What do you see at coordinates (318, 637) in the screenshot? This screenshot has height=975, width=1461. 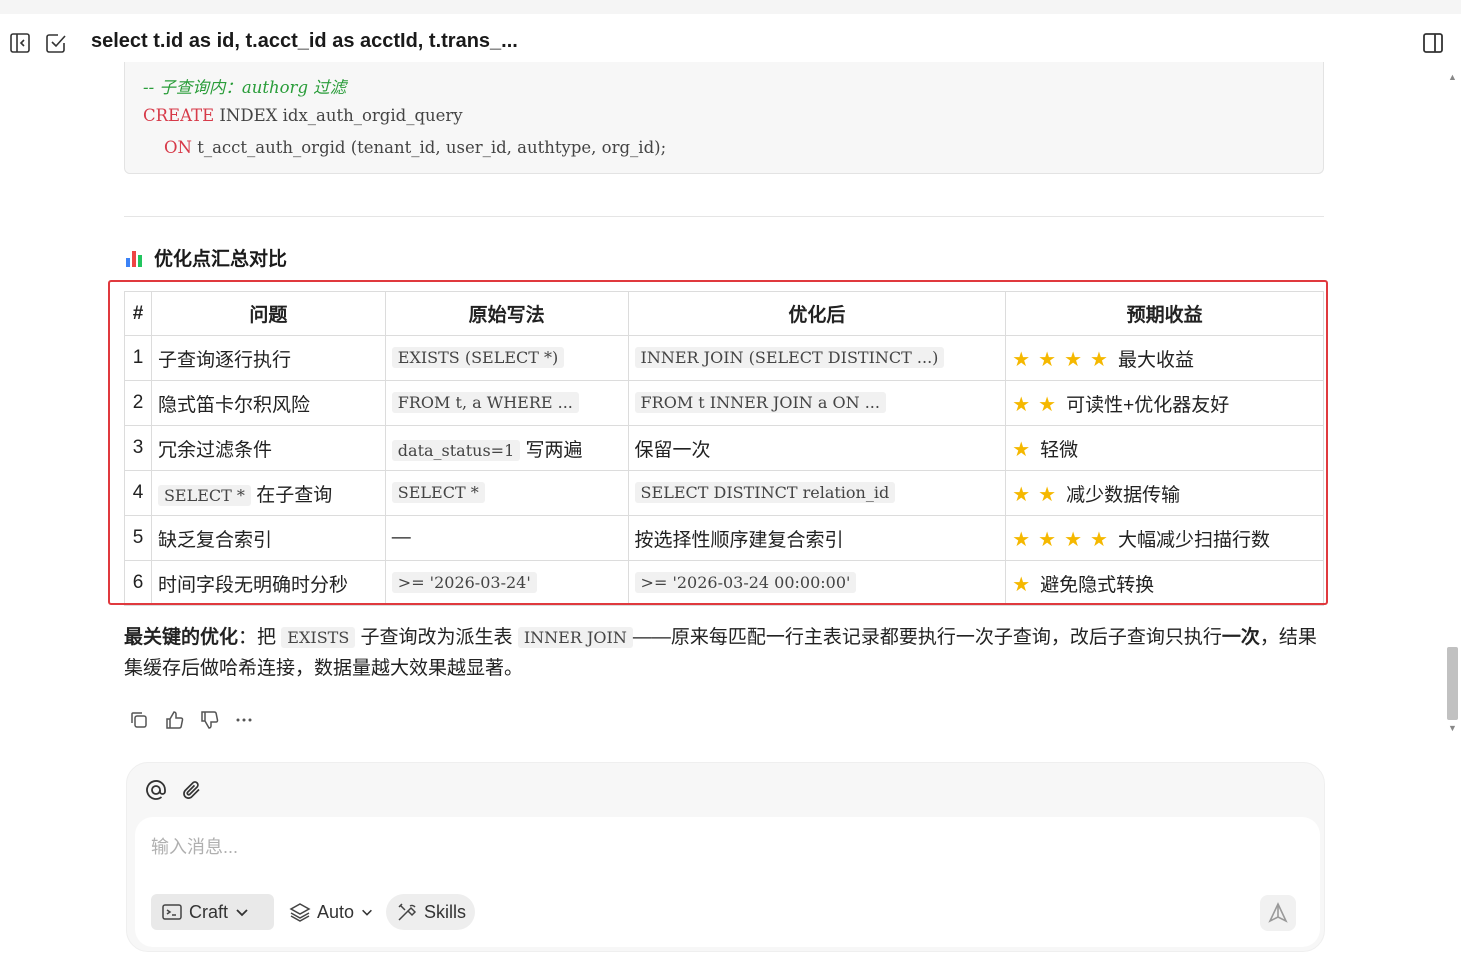 I see `inline-code: EXISTS` at bounding box center [318, 637].